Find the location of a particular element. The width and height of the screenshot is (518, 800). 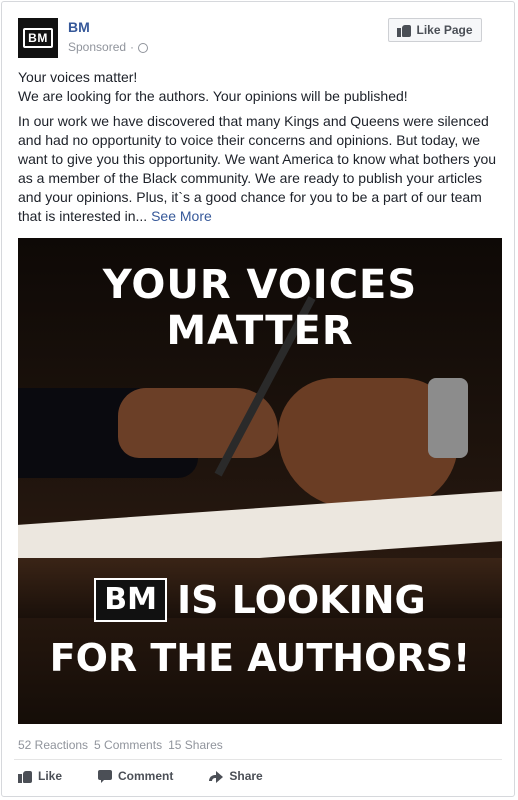

image-watch-shape is located at coordinates (448, 418).